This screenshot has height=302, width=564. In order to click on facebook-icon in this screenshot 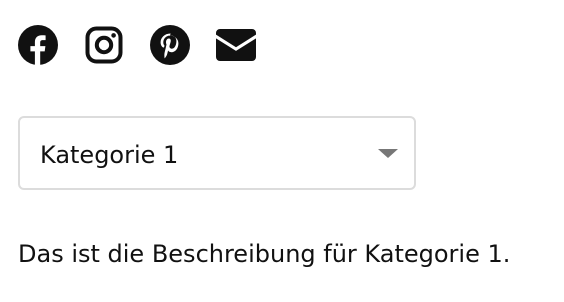, I will do `click(38, 45)`.